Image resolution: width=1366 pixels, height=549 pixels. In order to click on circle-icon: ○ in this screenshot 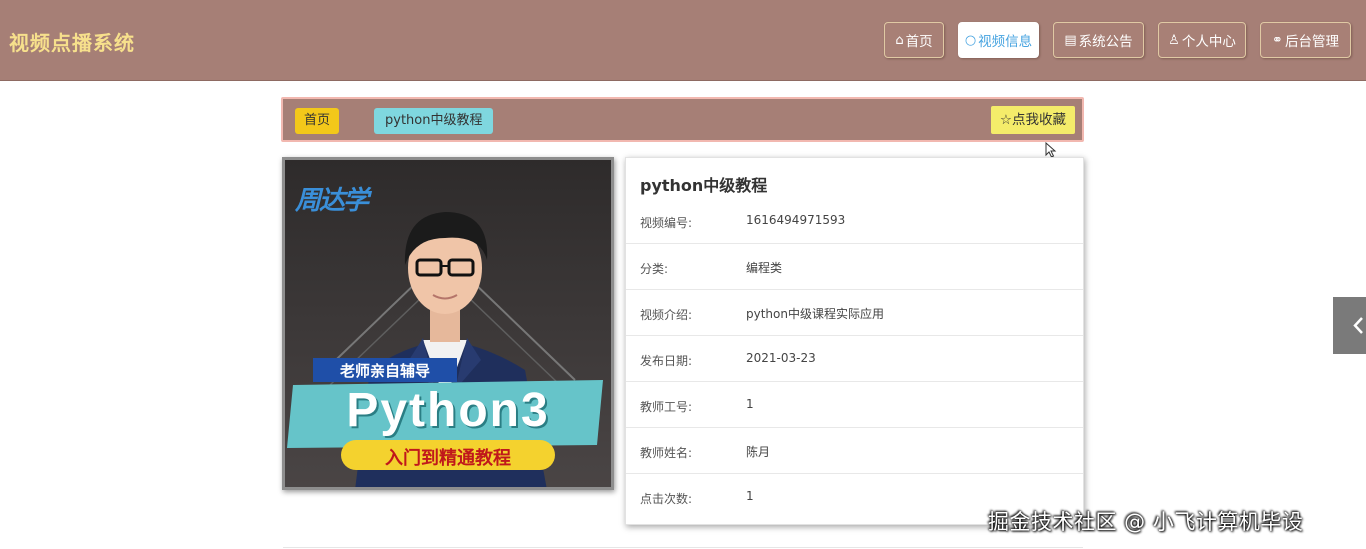, I will do `click(970, 40)`.